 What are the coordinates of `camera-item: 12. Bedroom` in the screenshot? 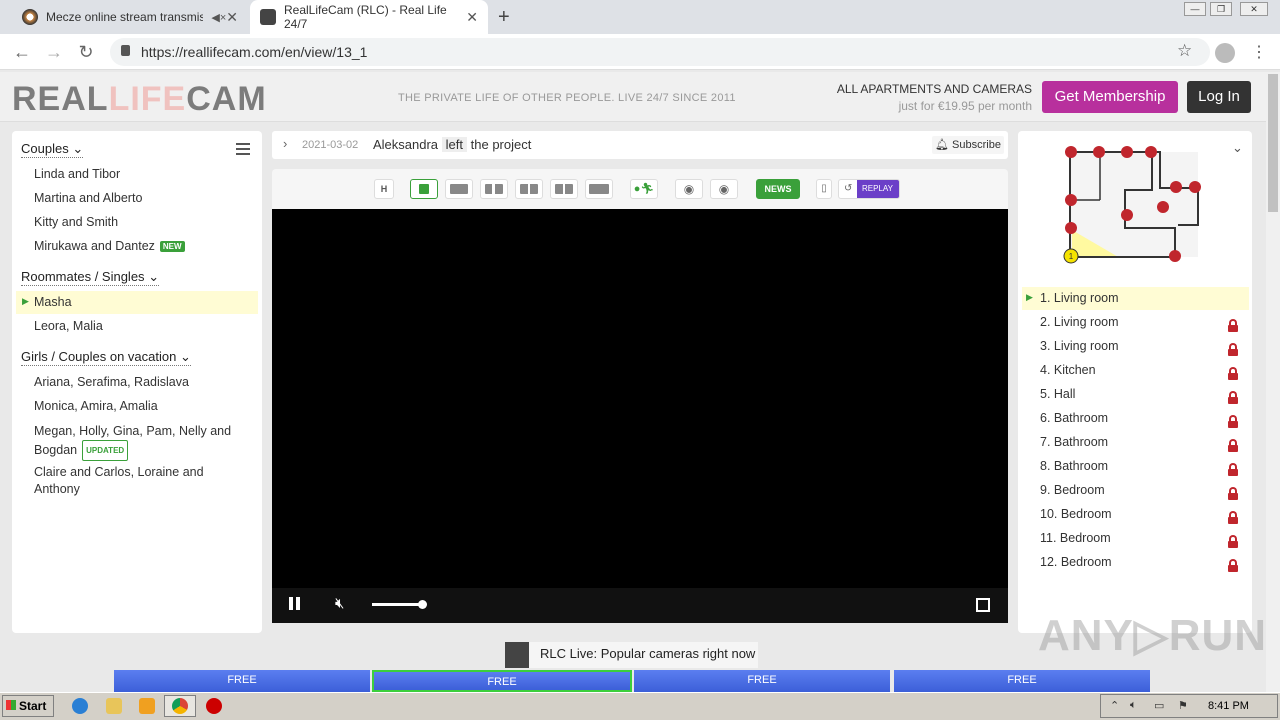 It's located at (1076, 562).